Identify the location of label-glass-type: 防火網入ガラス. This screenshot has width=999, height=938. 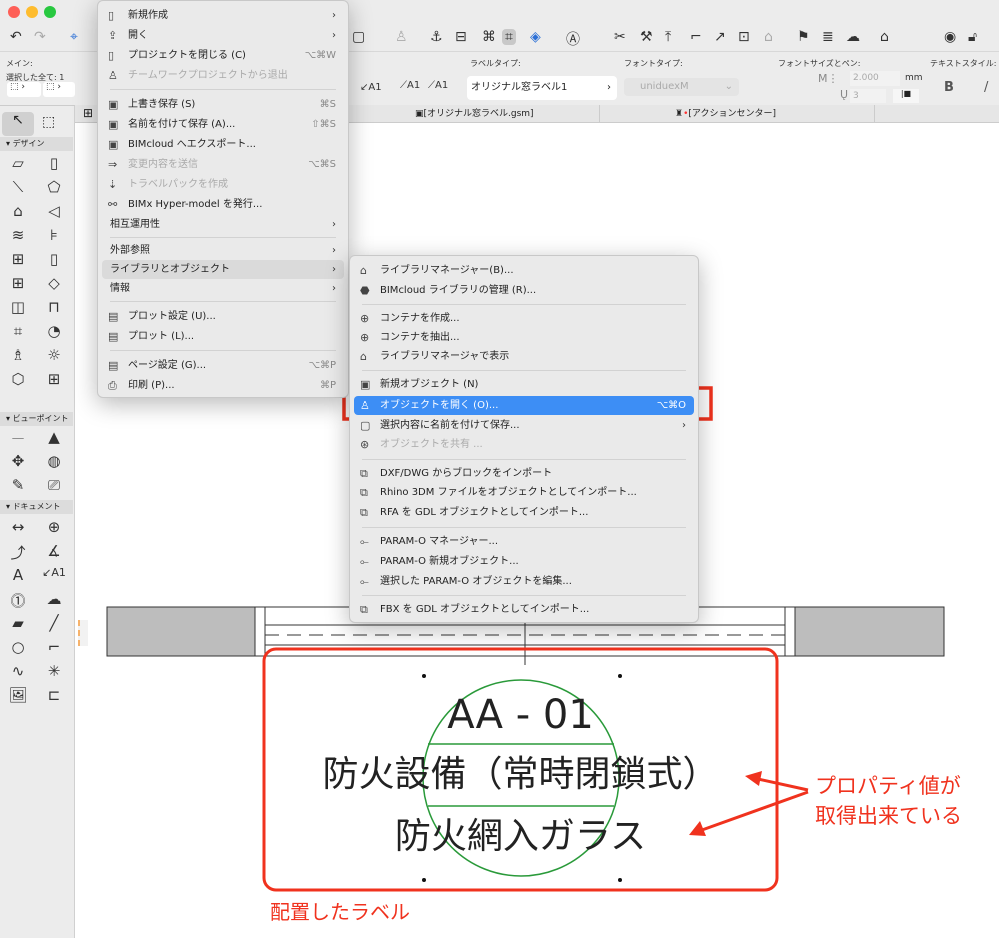
(520, 837).